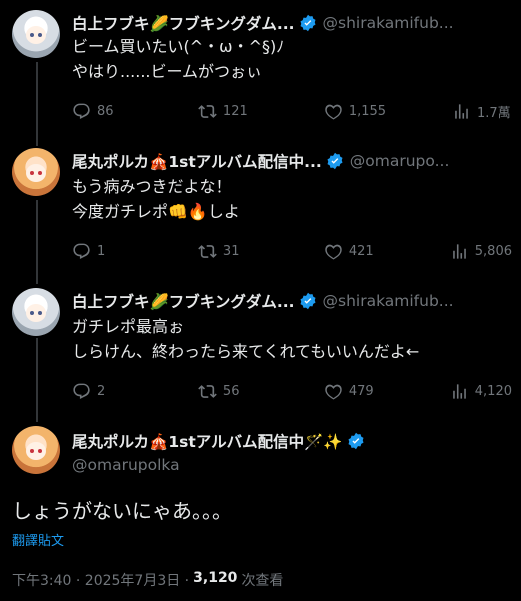 The height and width of the screenshot is (601, 521). I want to click on views-count: 4,120, so click(493, 391).